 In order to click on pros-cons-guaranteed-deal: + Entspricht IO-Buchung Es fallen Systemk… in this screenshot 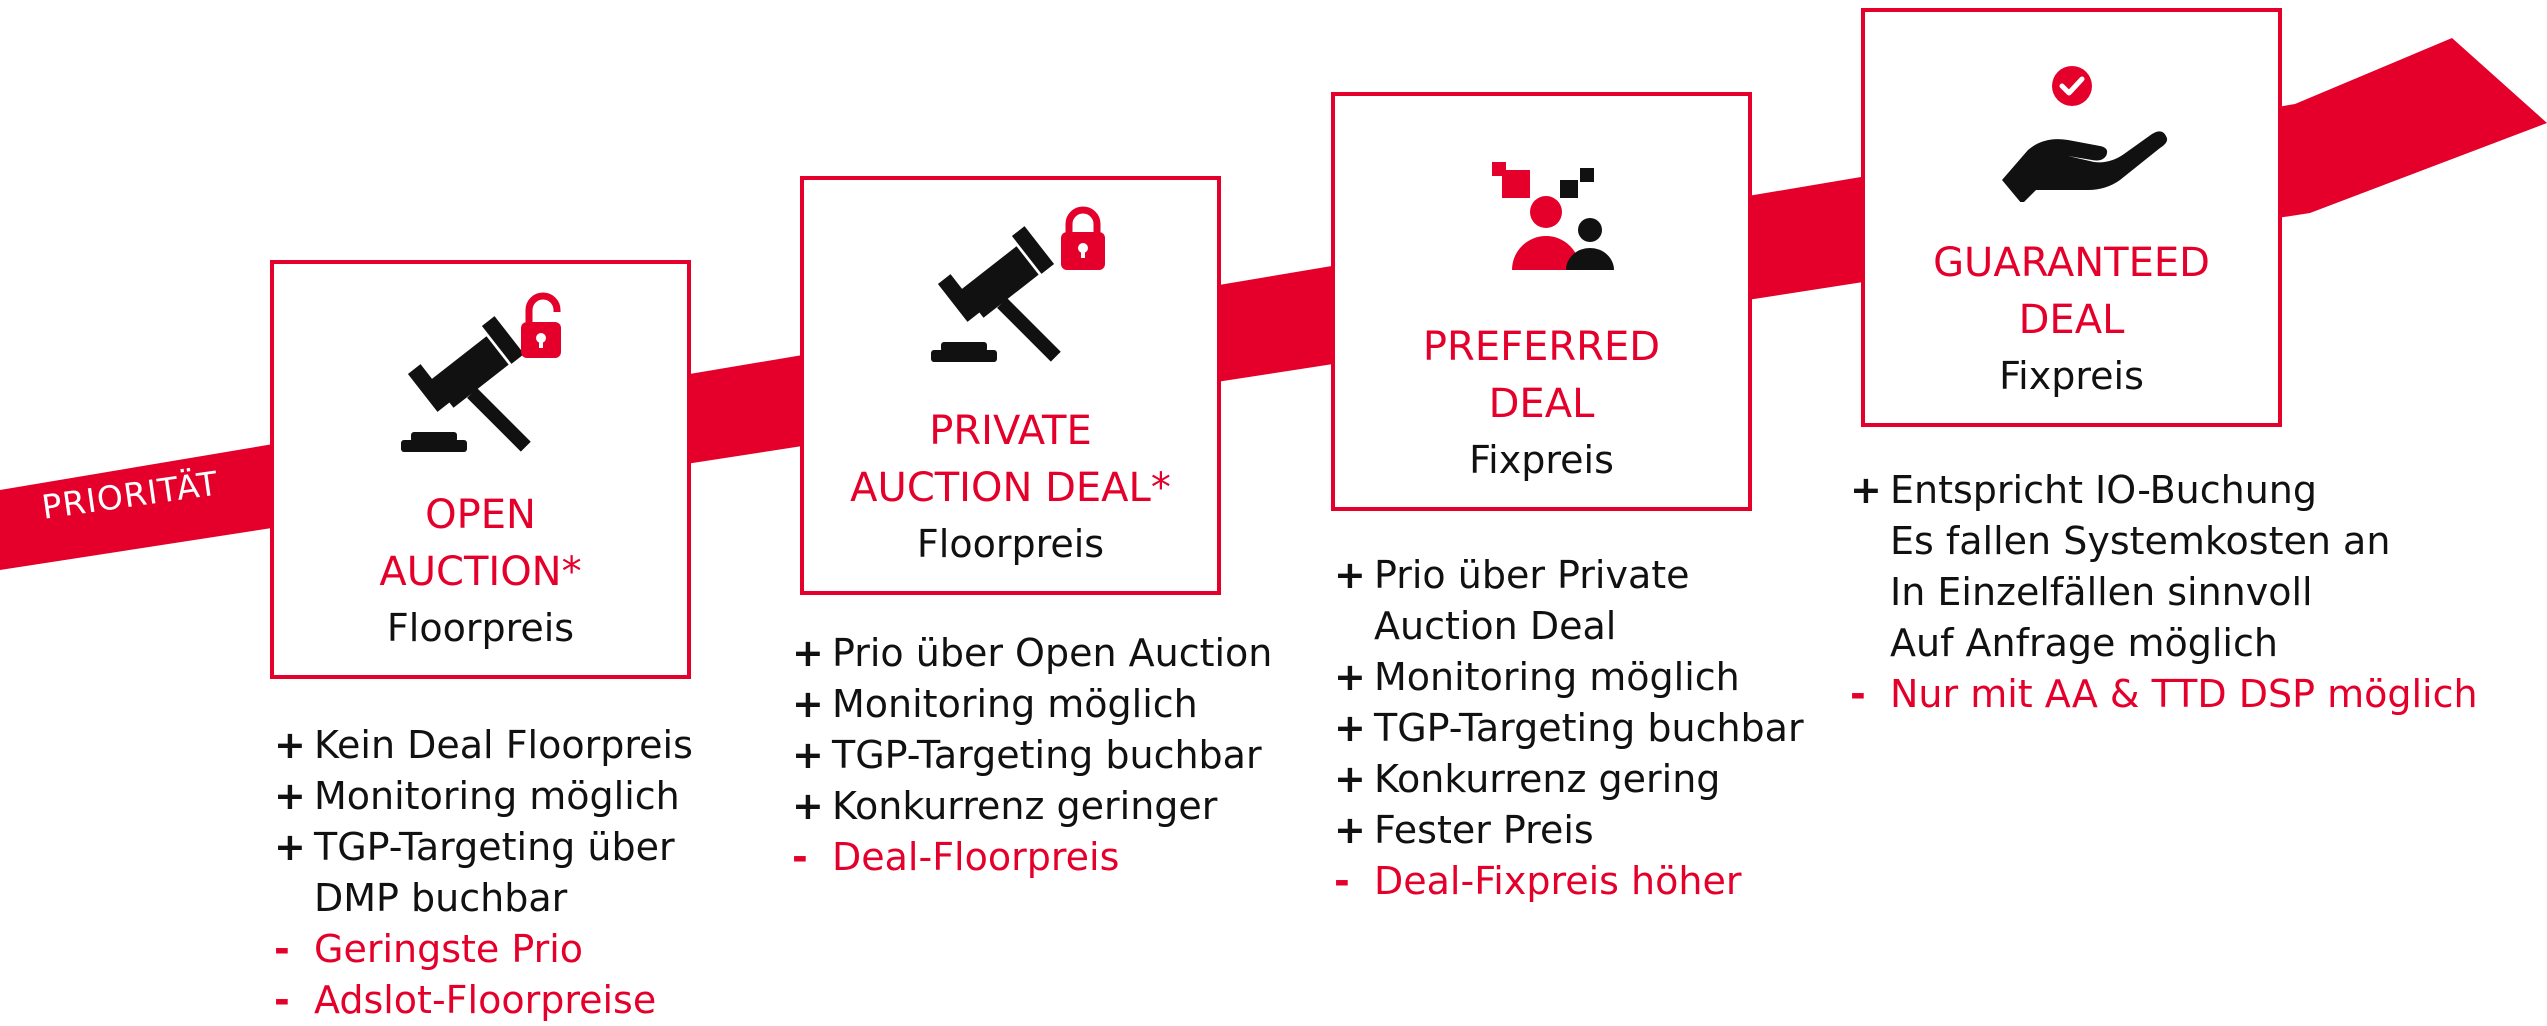, I will do `click(2164, 592)`.